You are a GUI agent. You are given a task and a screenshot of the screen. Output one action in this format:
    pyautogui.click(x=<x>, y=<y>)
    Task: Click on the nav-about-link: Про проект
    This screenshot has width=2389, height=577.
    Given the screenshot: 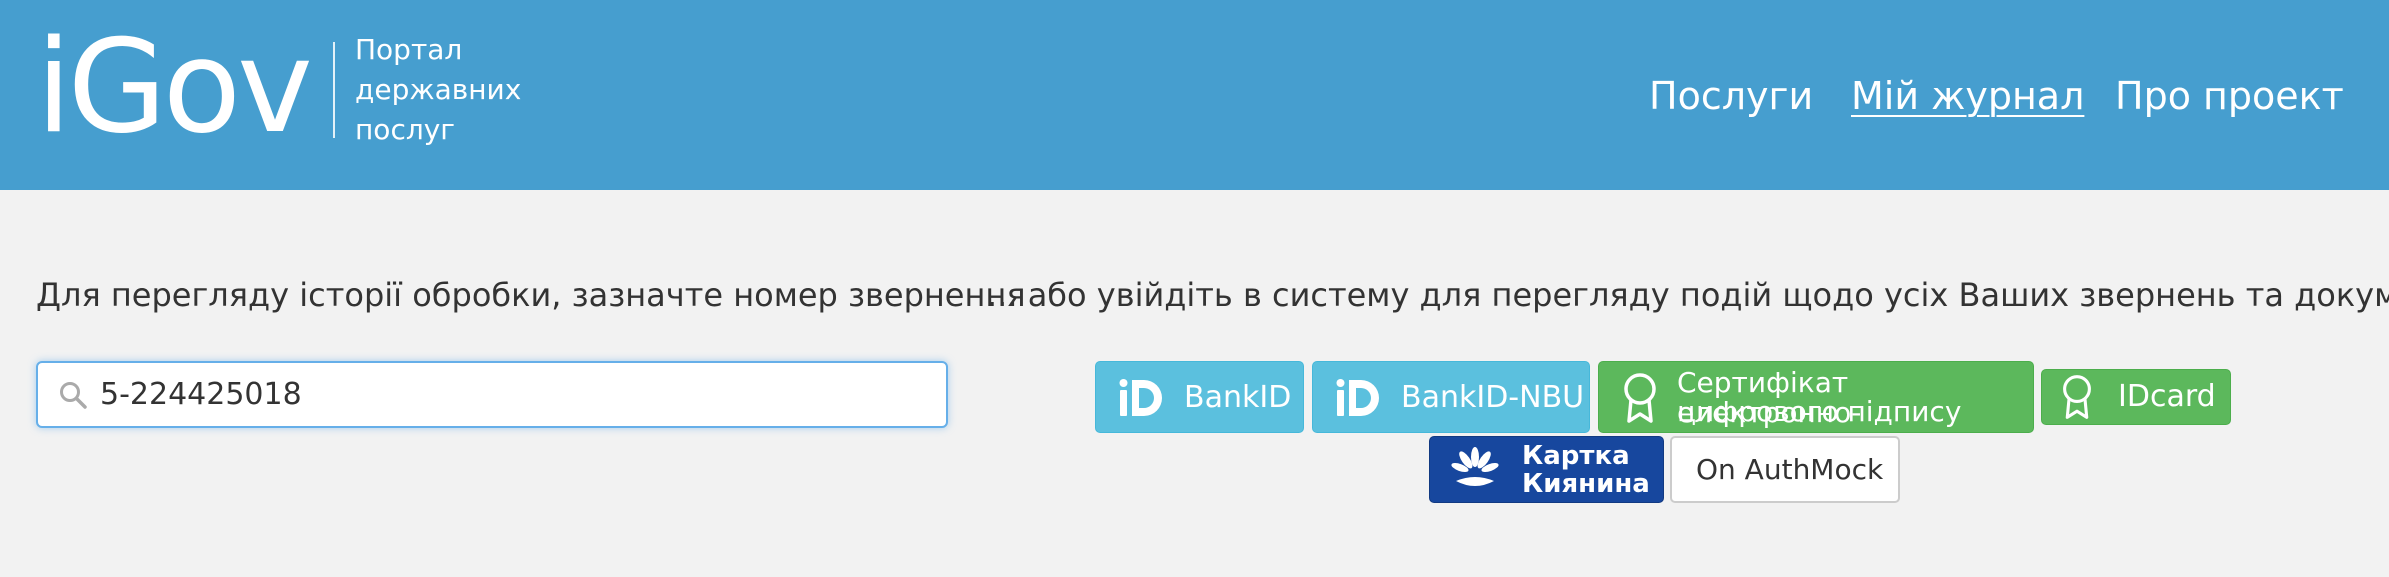 What is the action you would take?
    pyautogui.click(x=2229, y=96)
    